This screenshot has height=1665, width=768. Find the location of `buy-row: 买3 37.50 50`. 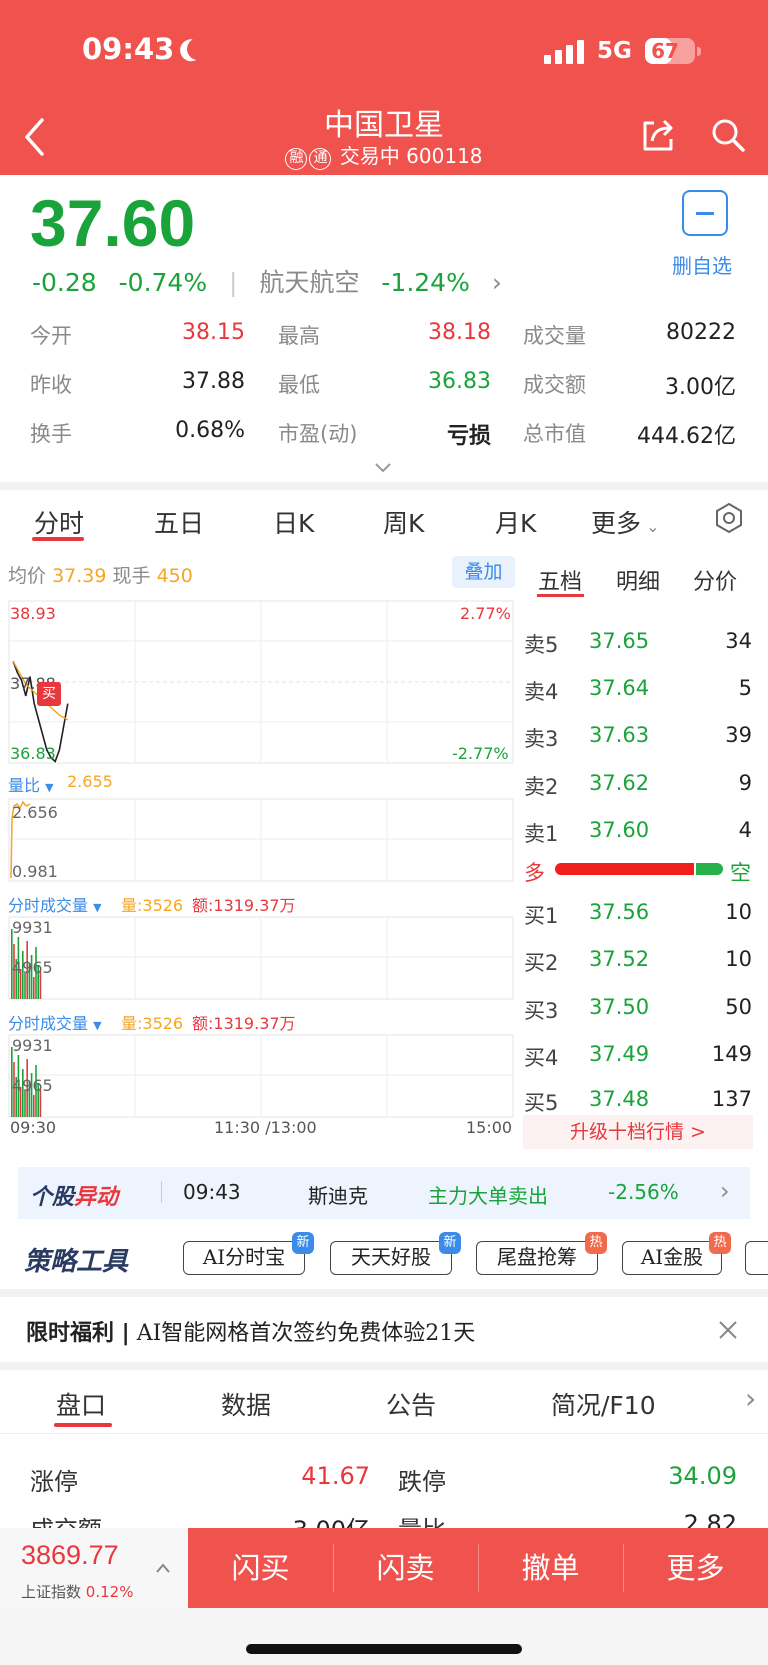

buy-row: 买3 37.50 50 is located at coordinates (638, 1010).